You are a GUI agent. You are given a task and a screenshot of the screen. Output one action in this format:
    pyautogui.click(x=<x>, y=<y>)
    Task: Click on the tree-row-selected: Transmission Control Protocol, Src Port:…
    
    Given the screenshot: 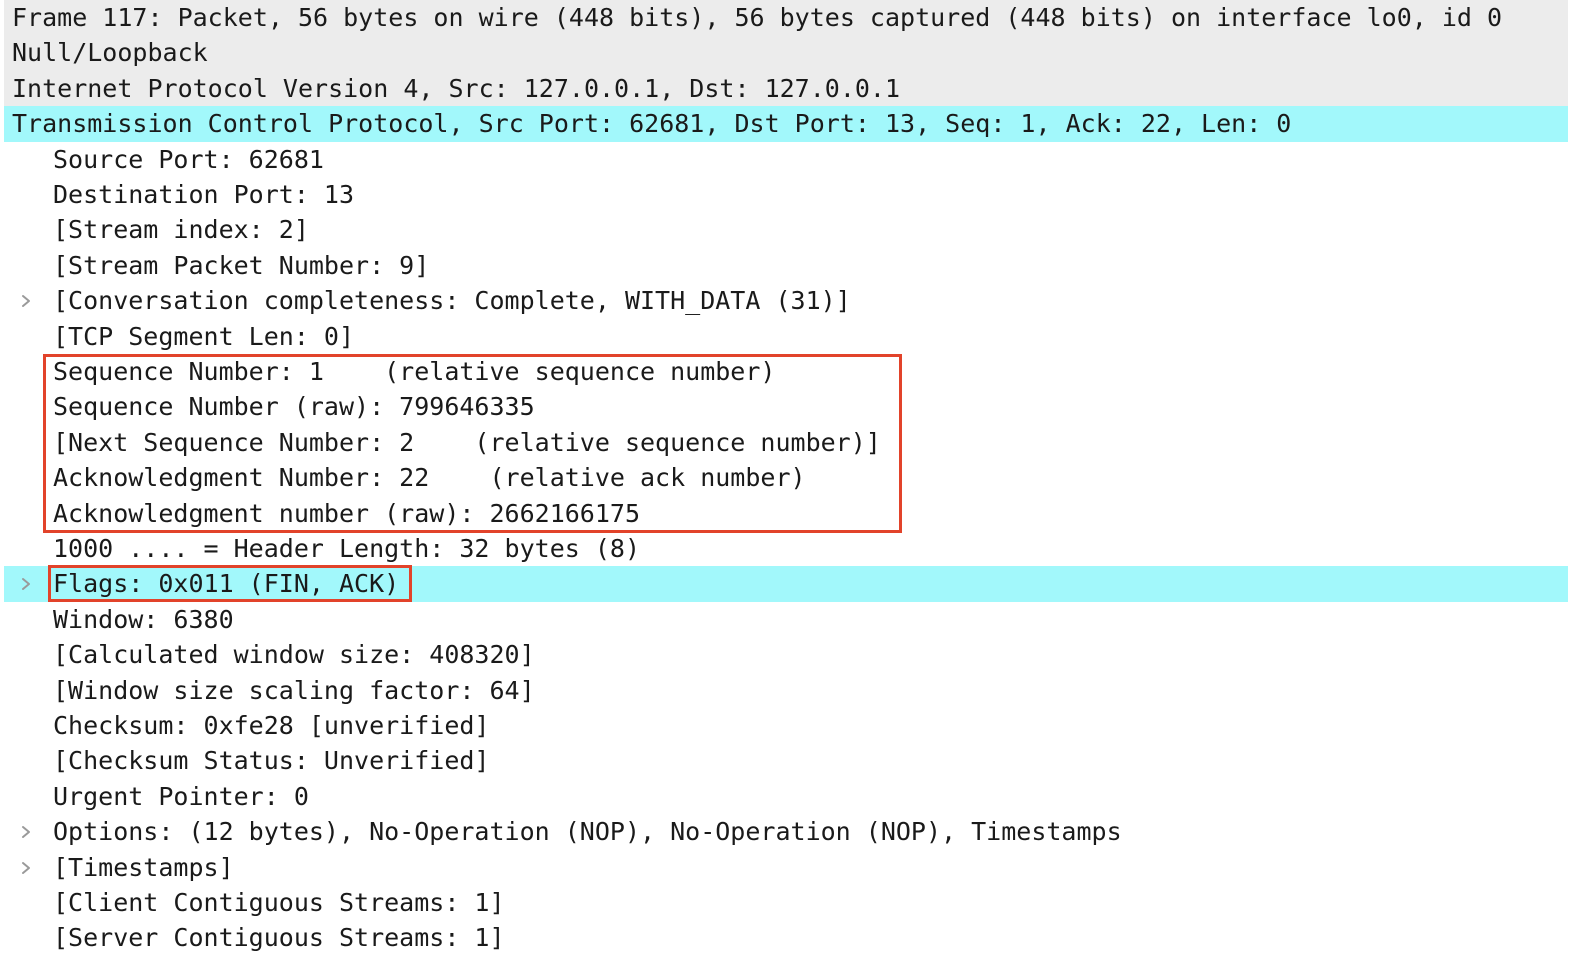 What is the action you would take?
    pyautogui.click(x=786, y=124)
    